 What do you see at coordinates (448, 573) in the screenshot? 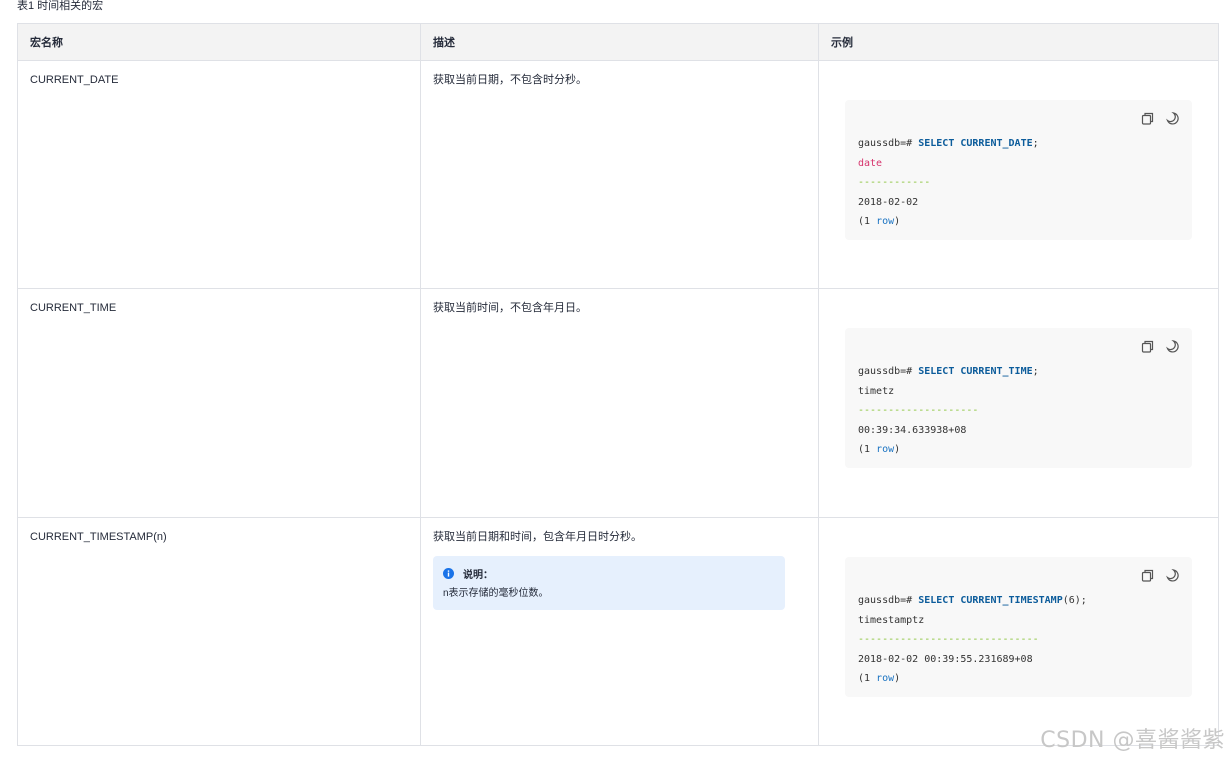
I see `info-icon` at bounding box center [448, 573].